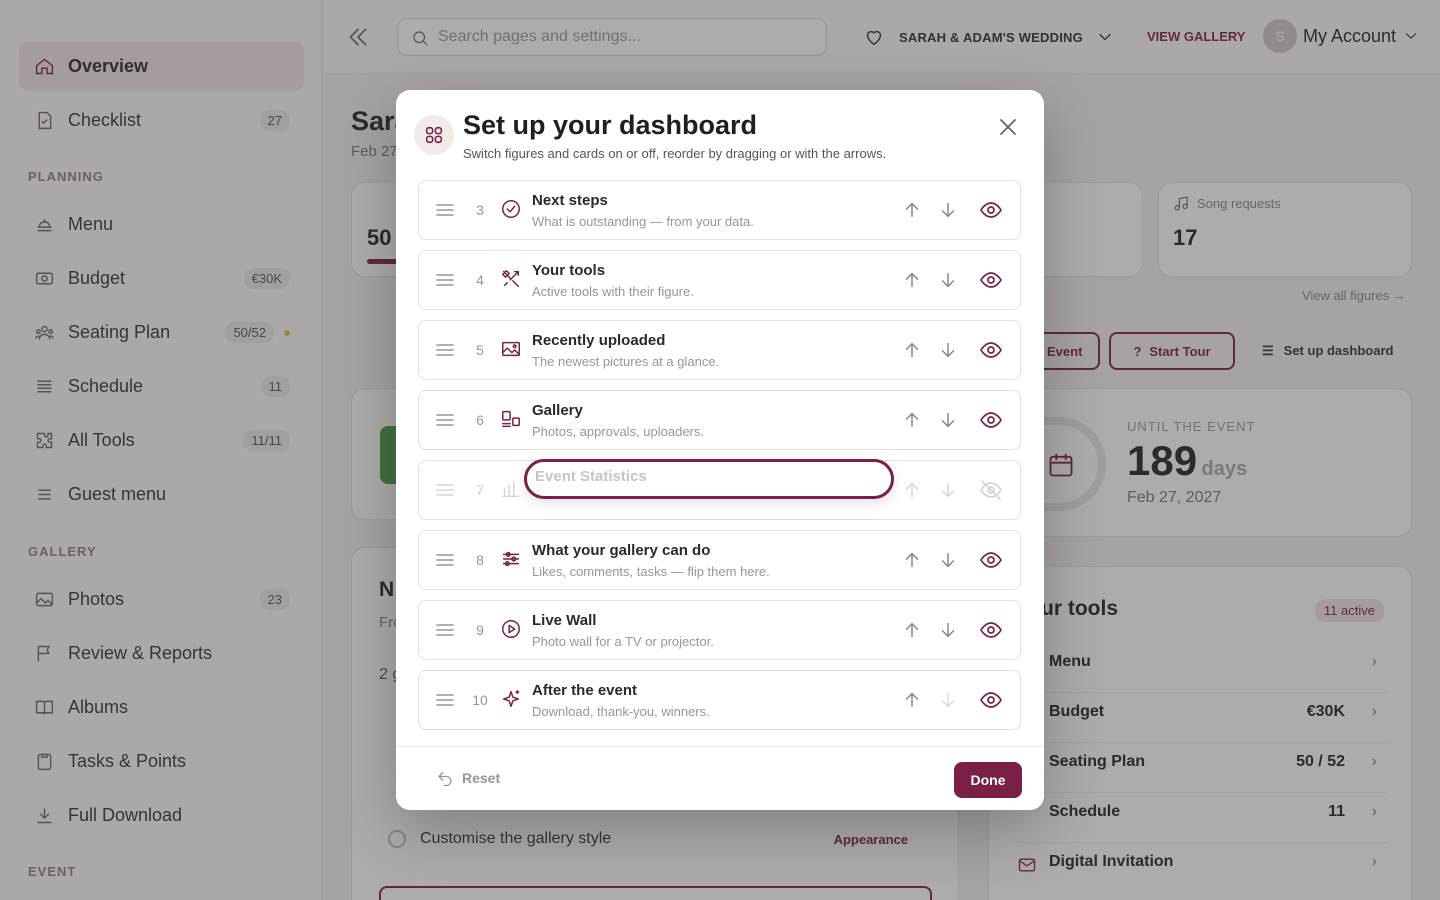 This screenshot has height=900, width=1440. What do you see at coordinates (512, 420) in the screenshot?
I see `gallery-icon` at bounding box center [512, 420].